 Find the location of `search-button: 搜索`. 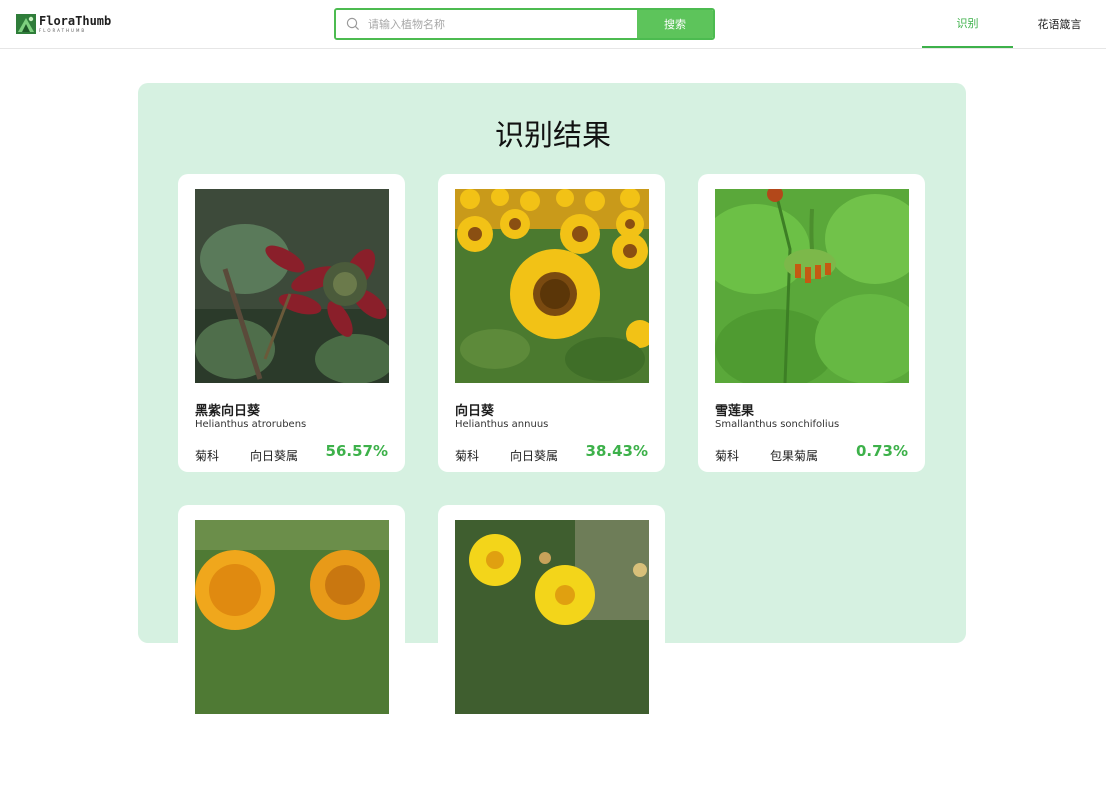

search-button: 搜索 is located at coordinates (675, 24).